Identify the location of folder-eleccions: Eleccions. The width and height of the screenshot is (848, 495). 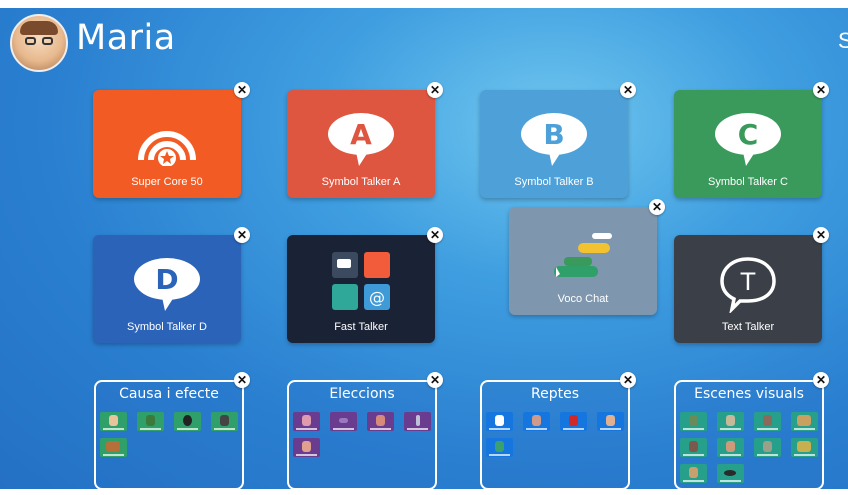
(362, 435).